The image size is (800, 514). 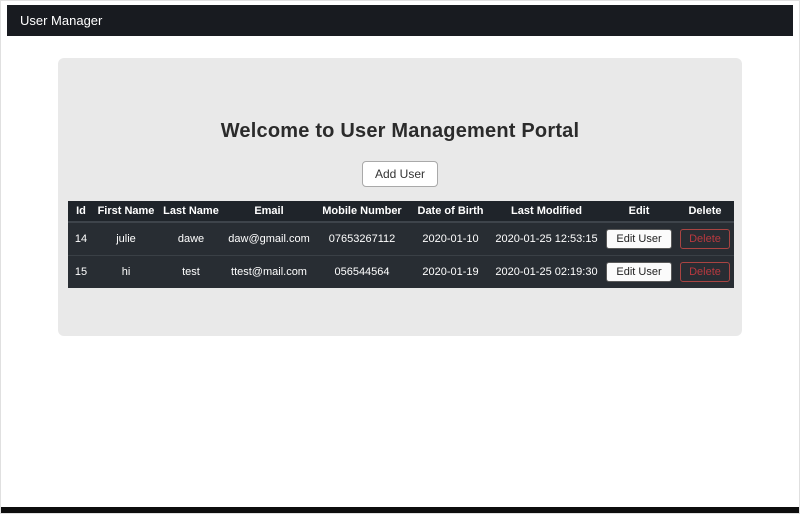 What do you see at coordinates (81, 212) in the screenshot?
I see `header-id: Id` at bounding box center [81, 212].